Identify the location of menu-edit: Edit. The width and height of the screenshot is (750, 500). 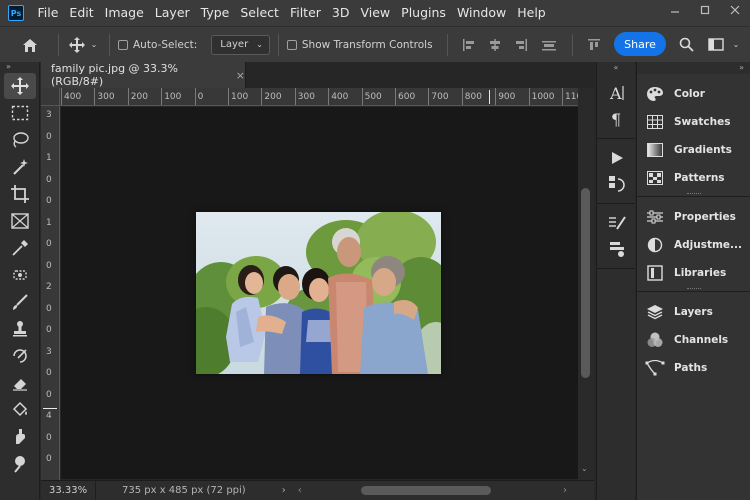
(81, 13).